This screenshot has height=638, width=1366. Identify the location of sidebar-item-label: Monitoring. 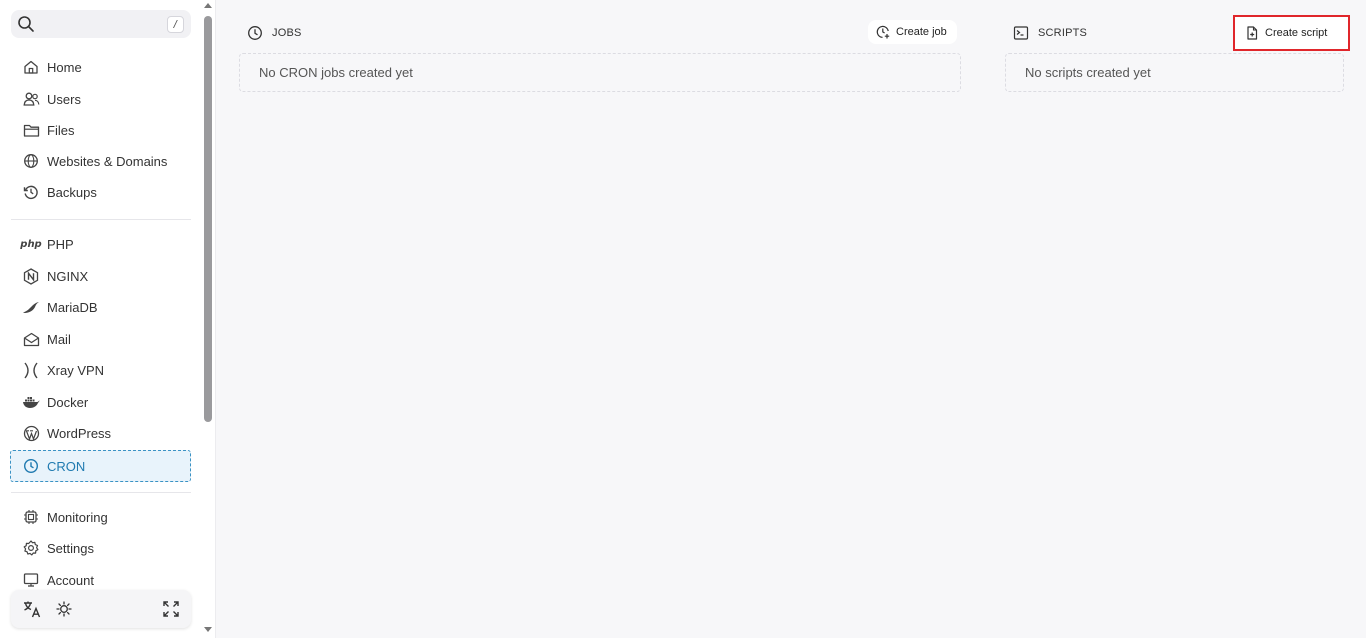
(77, 517).